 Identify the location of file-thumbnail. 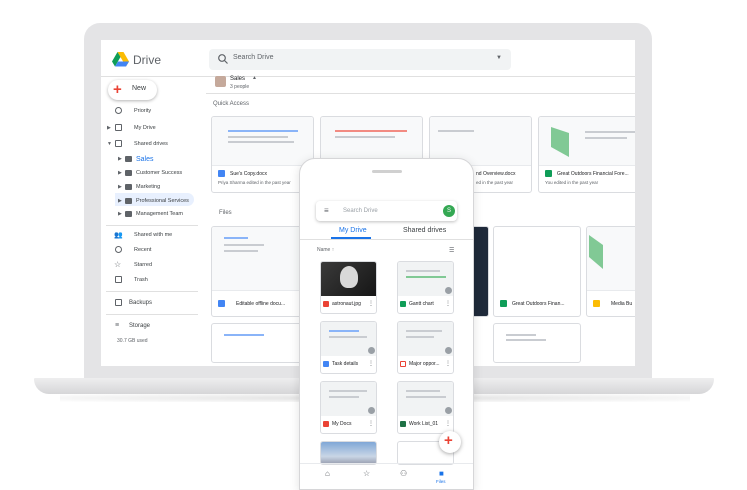
(425, 279).